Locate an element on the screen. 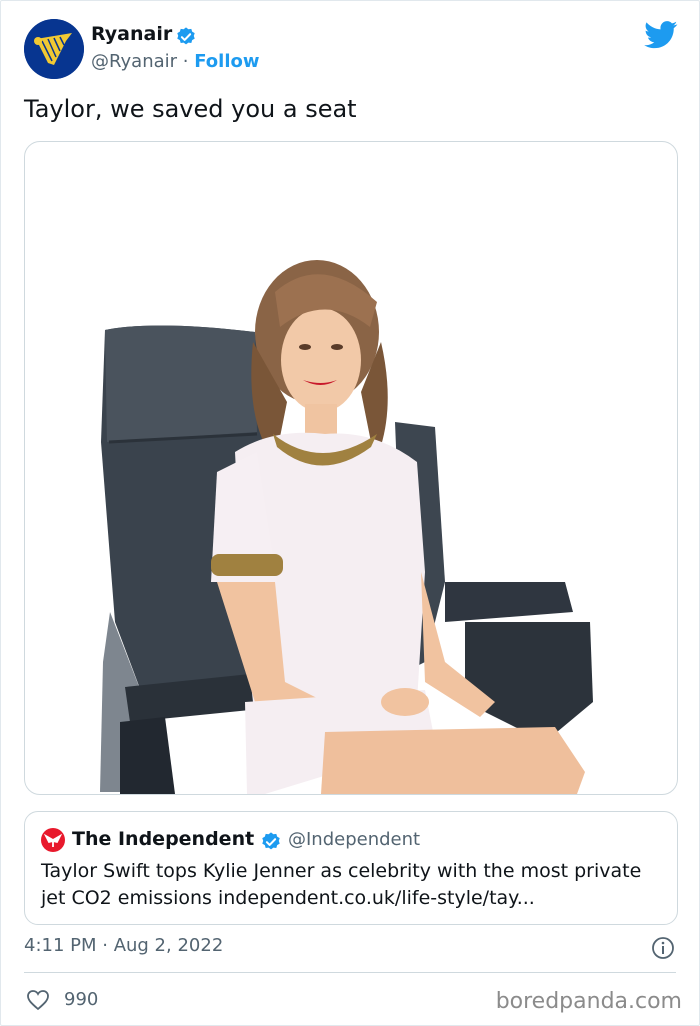  author-avatar is located at coordinates (54, 49).